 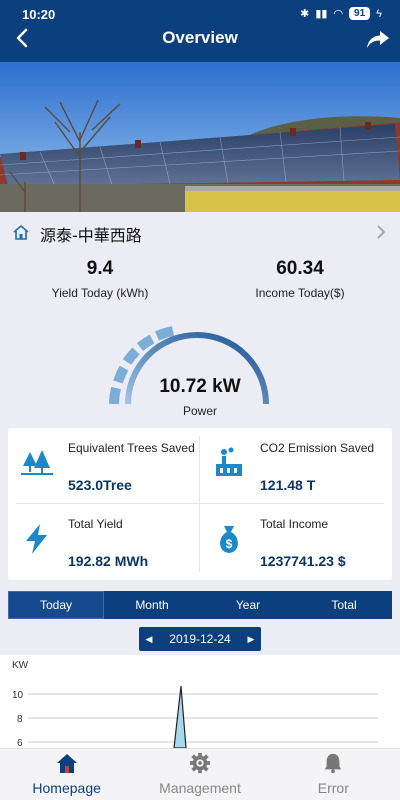 I want to click on nav-homepage-label: Homepage, so click(x=66, y=788).